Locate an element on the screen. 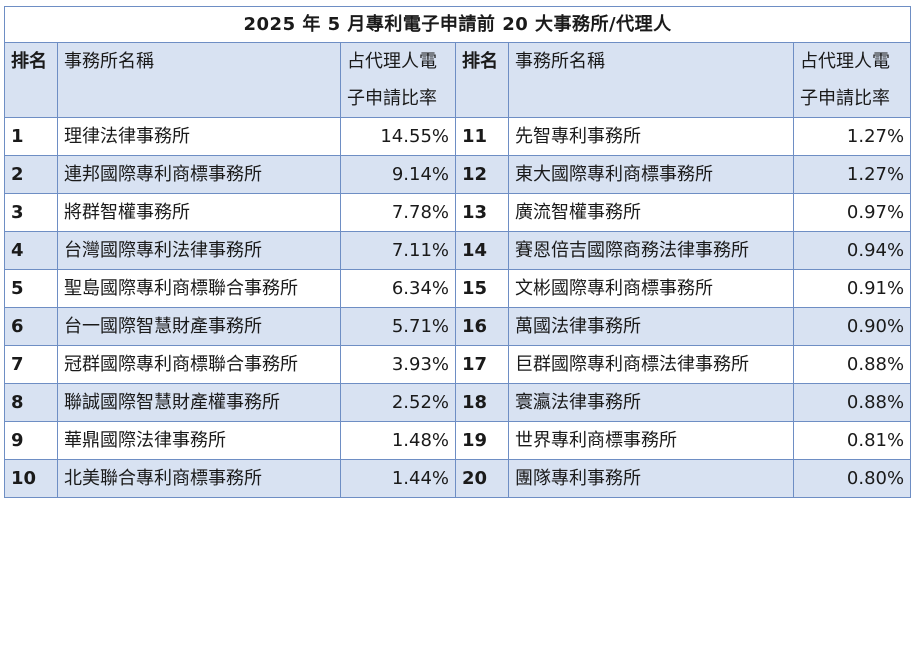 The height and width of the screenshot is (649, 914). table-row: 4台灣國際專利法律事務所7.11%14賽恩倍吉國際商務法律事務所0.94% is located at coordinates (458, 251).